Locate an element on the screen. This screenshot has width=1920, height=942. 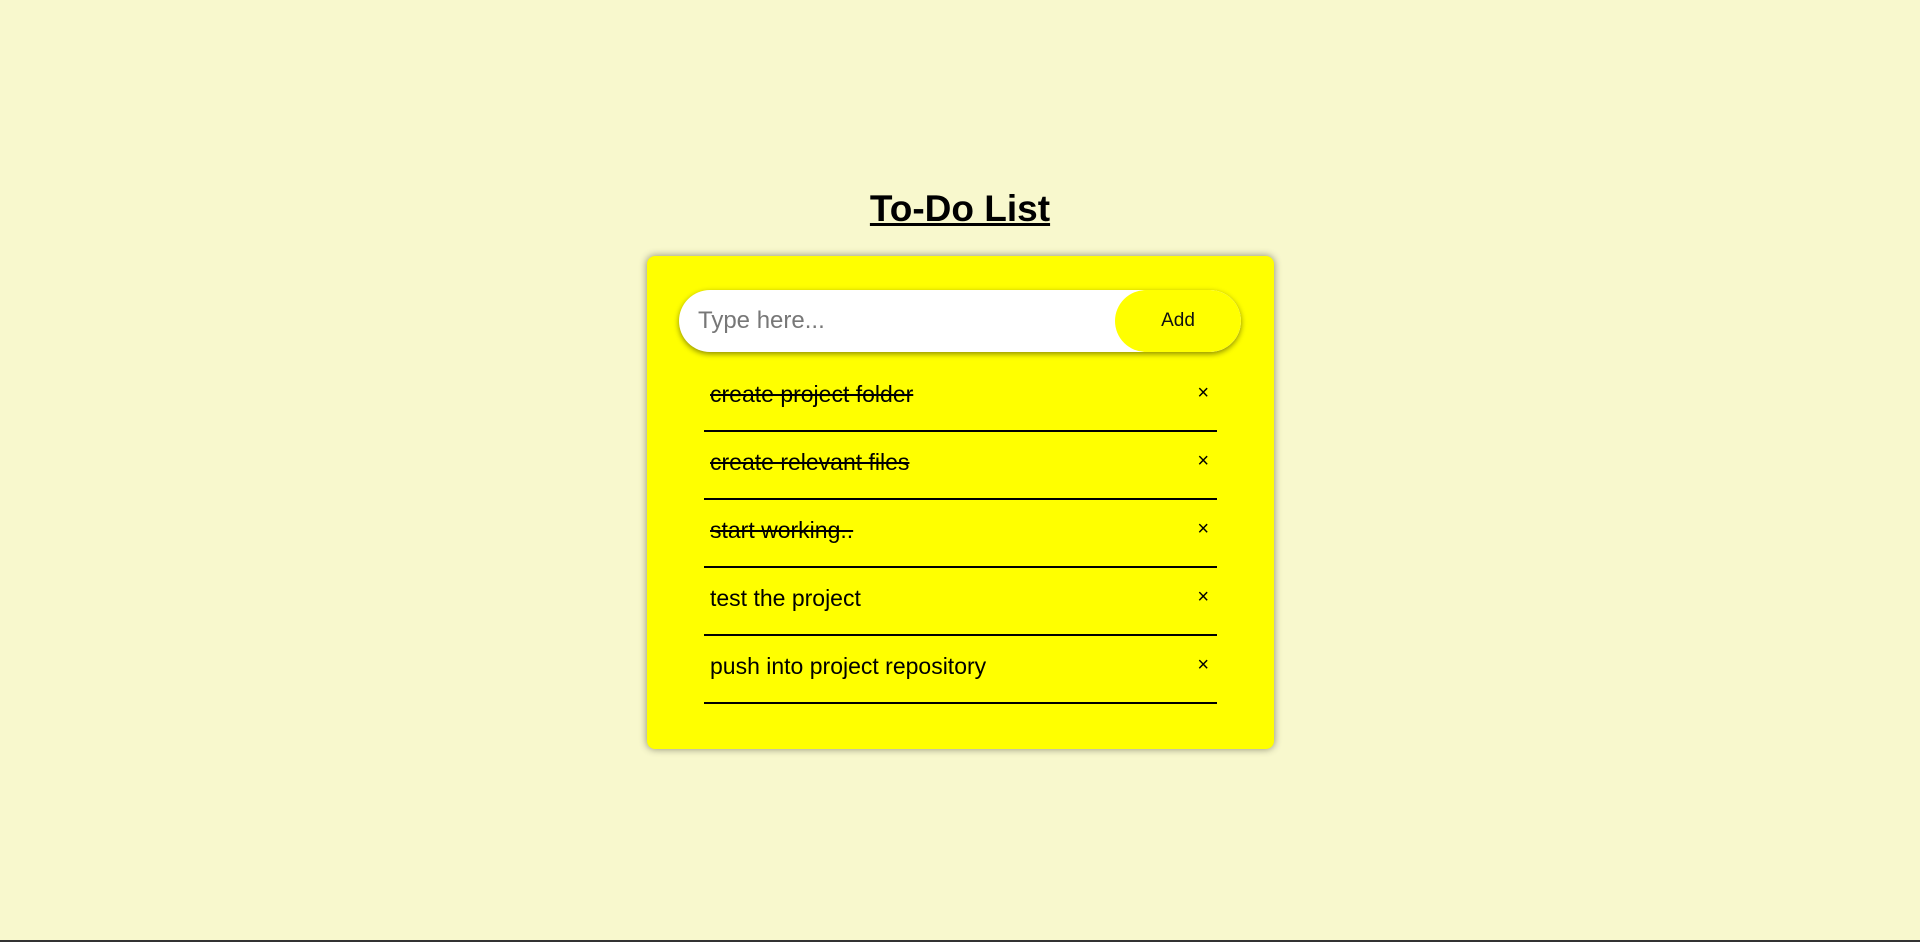
input-row: Add is located at coordinates (960, 321).